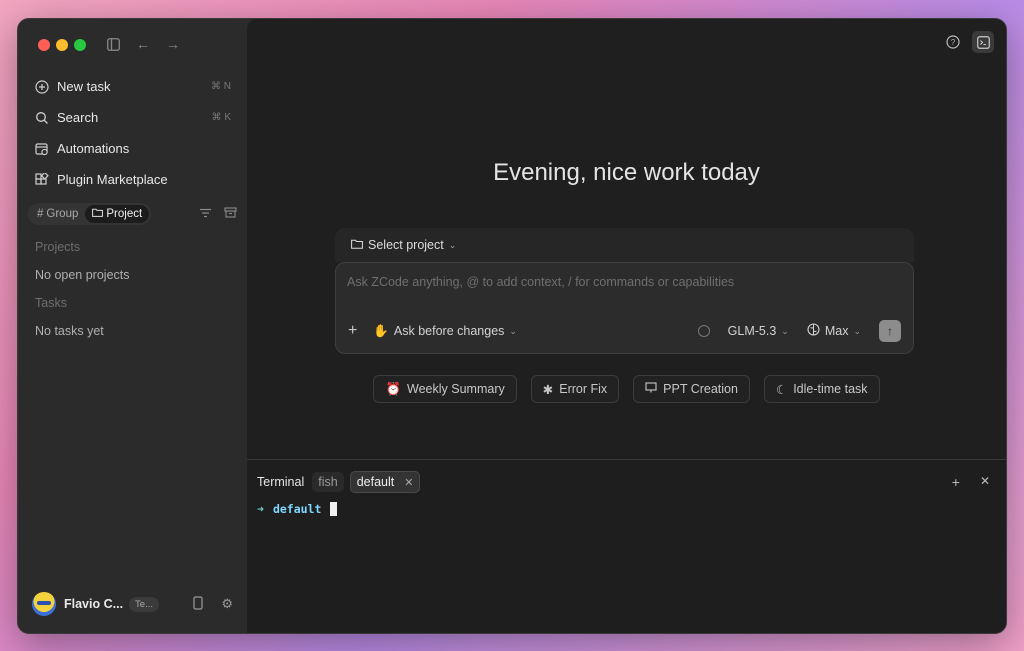 Image resolution: width=1024 pixels, height=651 pixels. Describe the element at coordinates (983, 42) in the screenshot. I see `terminal-toggle-icon` at that location.